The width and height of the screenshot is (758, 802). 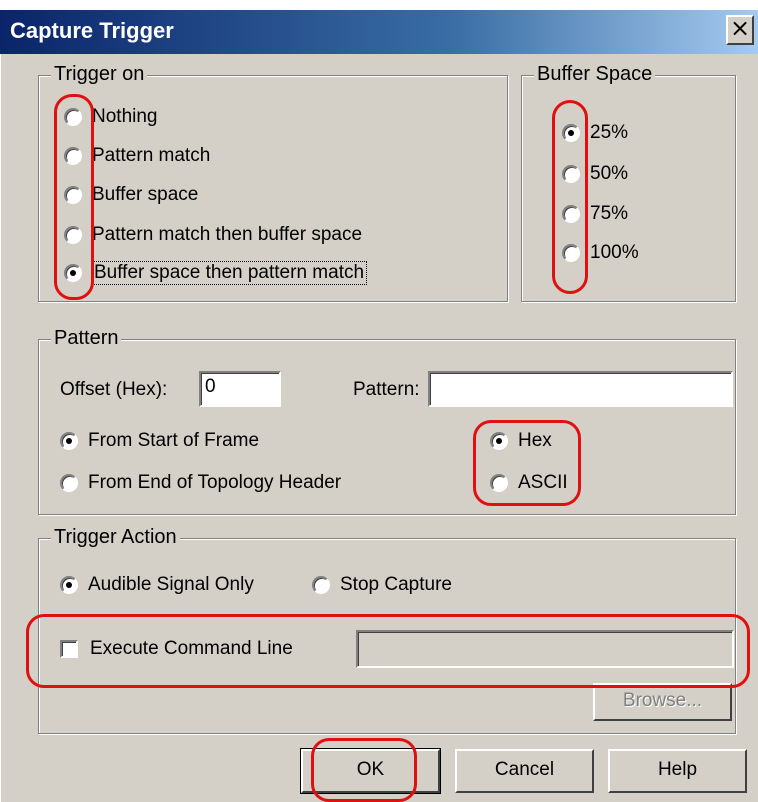 I want to click on offset-label: Offset (Hex):, so click(x=114, y=389).